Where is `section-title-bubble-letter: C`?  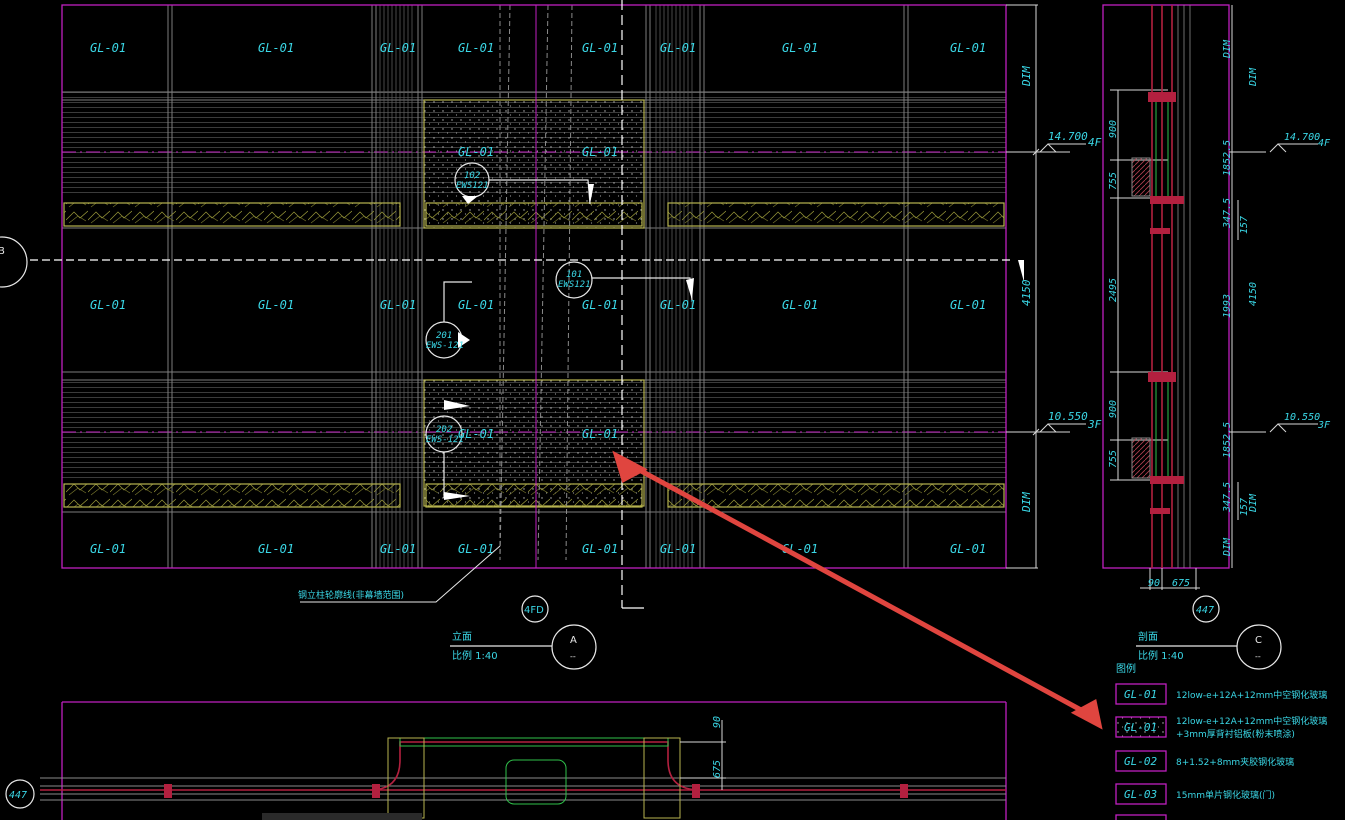
section-title-bubble-letter: C is located at coordinates (1258, 640).